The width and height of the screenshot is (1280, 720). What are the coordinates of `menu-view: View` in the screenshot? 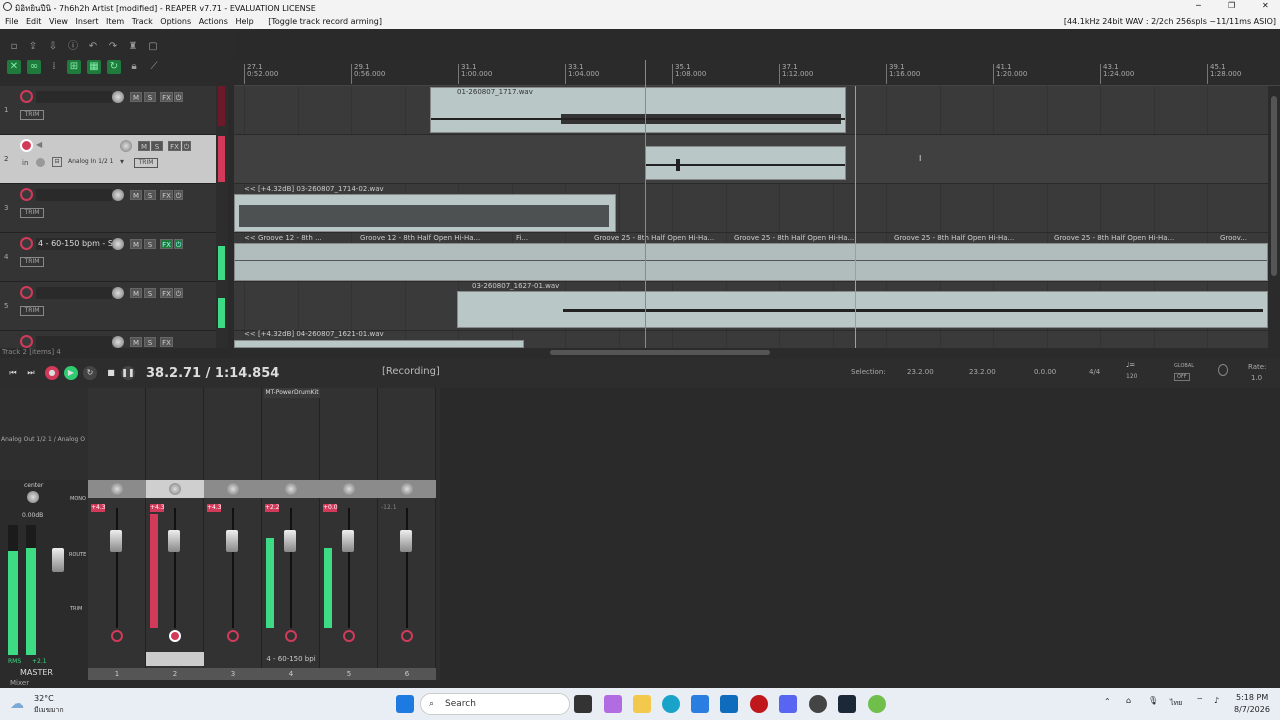 It's located at (58, 21).